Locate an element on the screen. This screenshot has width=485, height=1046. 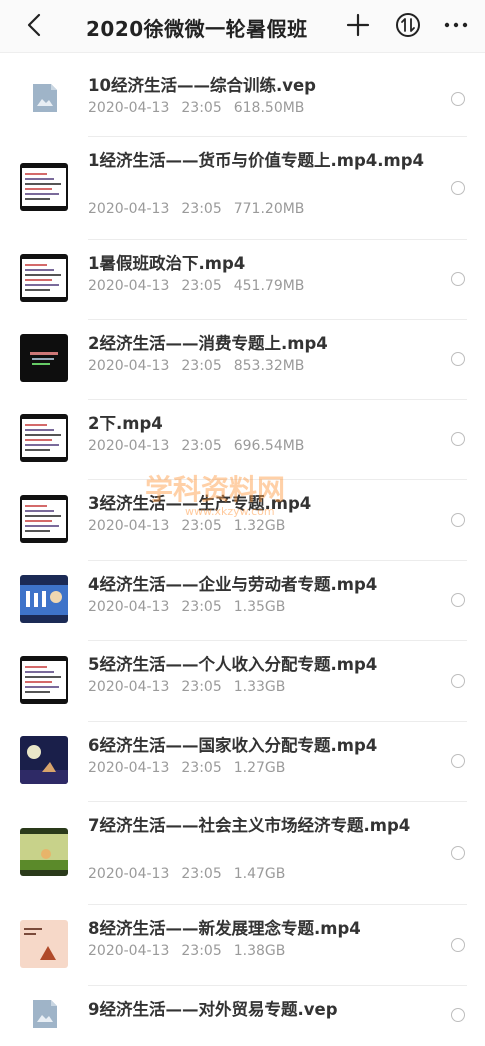
file-meta is located at coordinates (106, 1032).